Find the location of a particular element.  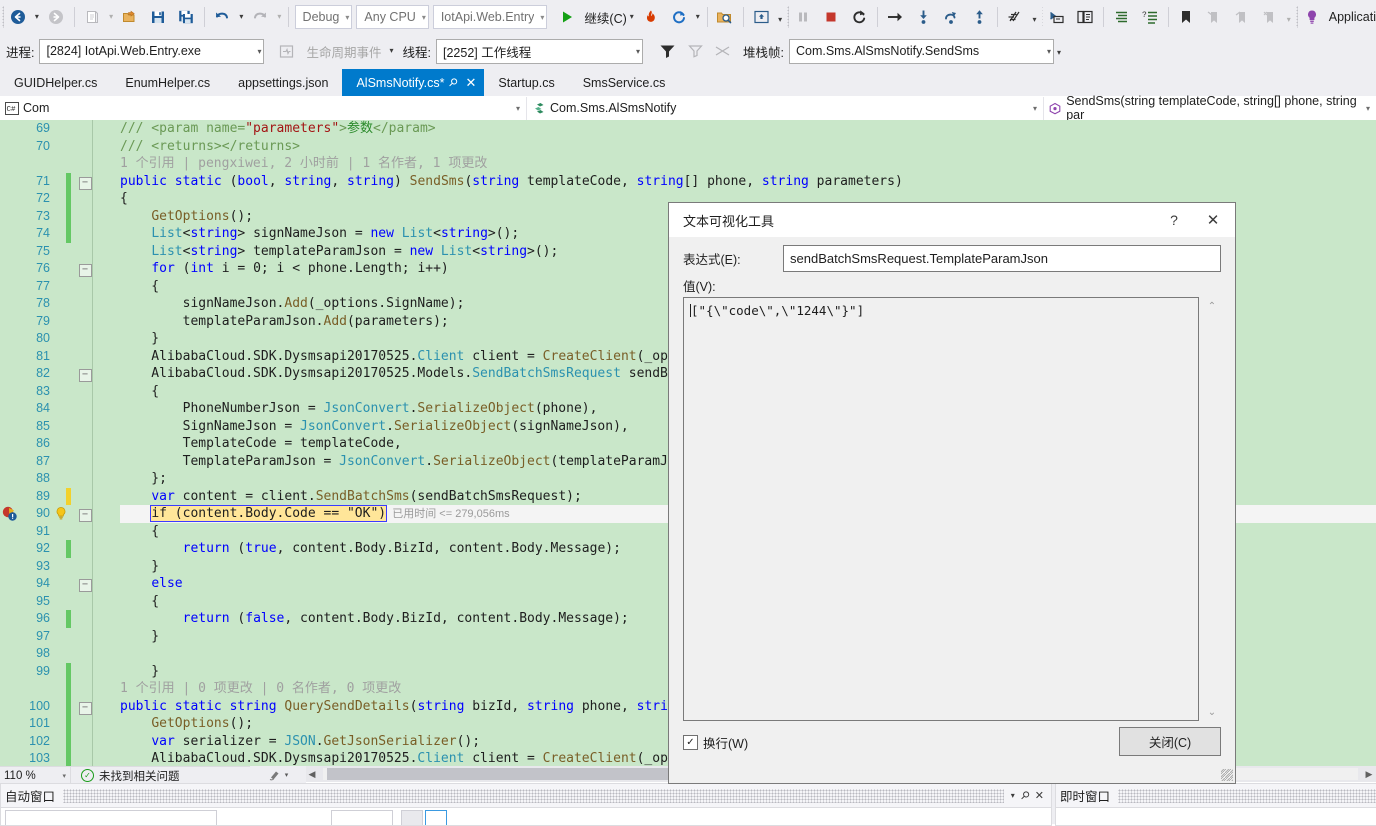

flag-icon is located at coordinates (723, 51).